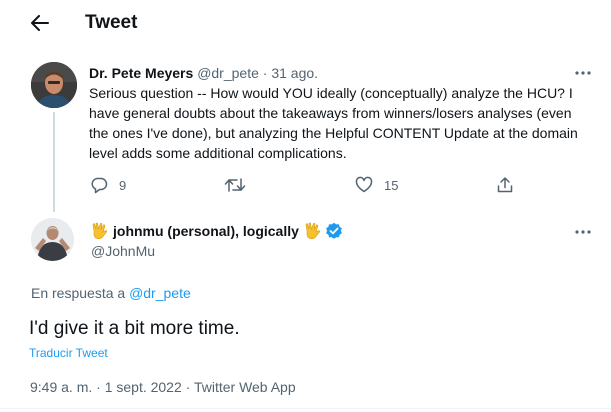  Describe the element at coordinates (305, 408) in the screenshot. I see `divider` at that location.